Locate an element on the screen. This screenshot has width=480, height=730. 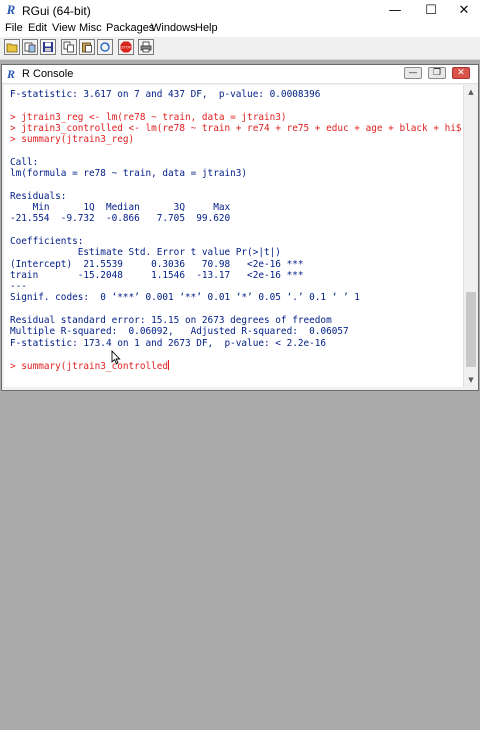
stop-icon: STOP is located at coordinates (126, 47).